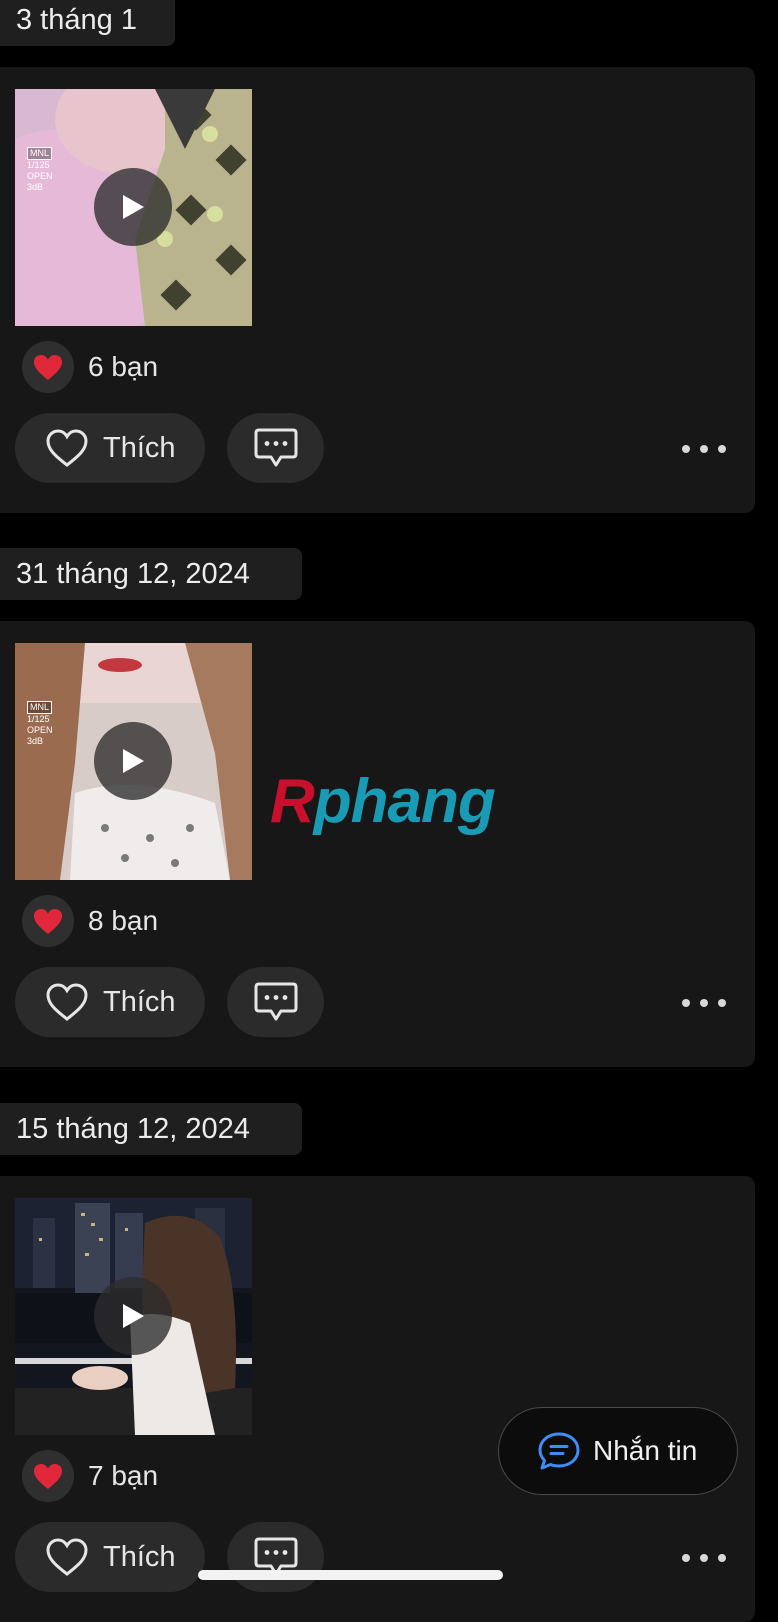 This screenshot has width=778, height=1622. I want to click on post-date: 3 tháng 1, so click(76, 19).